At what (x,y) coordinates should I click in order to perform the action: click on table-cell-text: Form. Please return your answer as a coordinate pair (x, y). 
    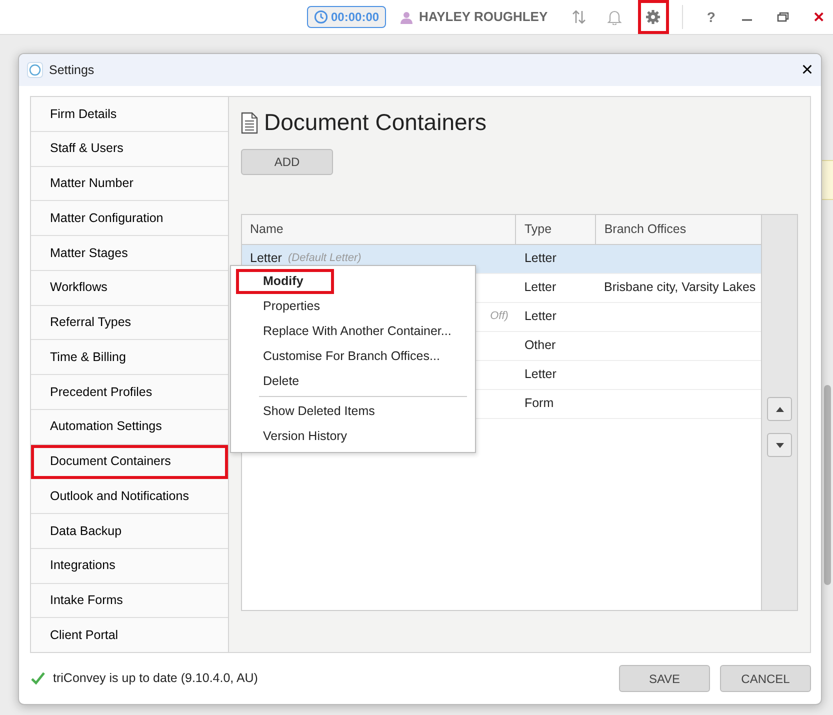
    Looking at the image, I should click on (539, 403).